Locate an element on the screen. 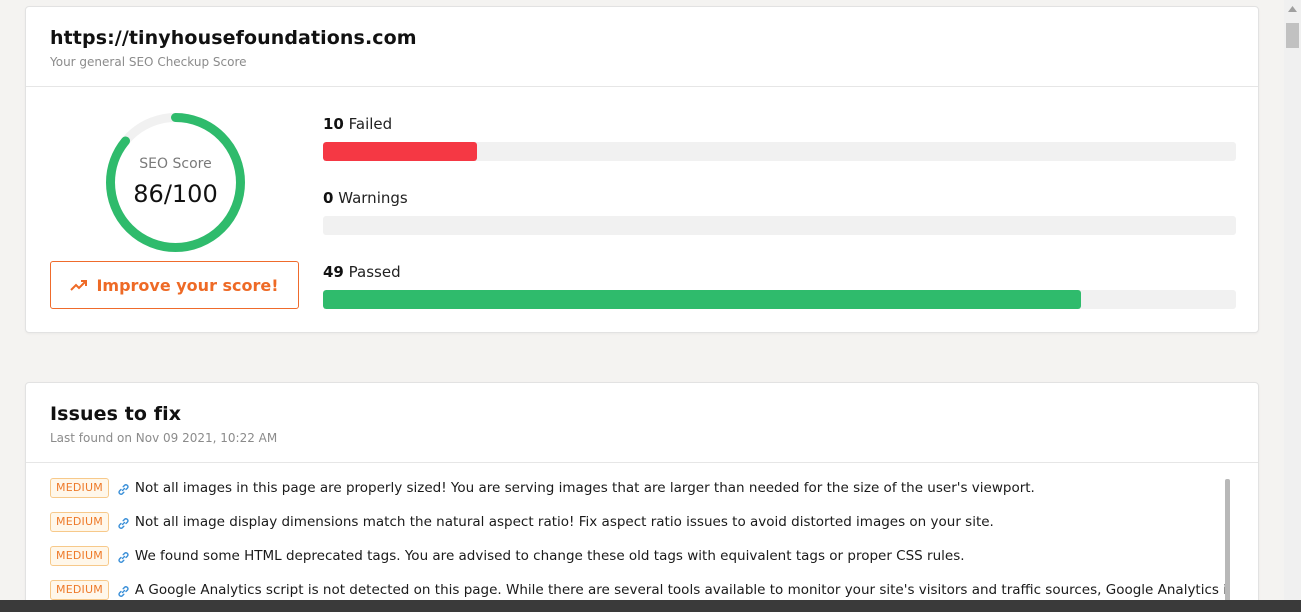  metric-failed-bar is located at coordinates (779, 151).